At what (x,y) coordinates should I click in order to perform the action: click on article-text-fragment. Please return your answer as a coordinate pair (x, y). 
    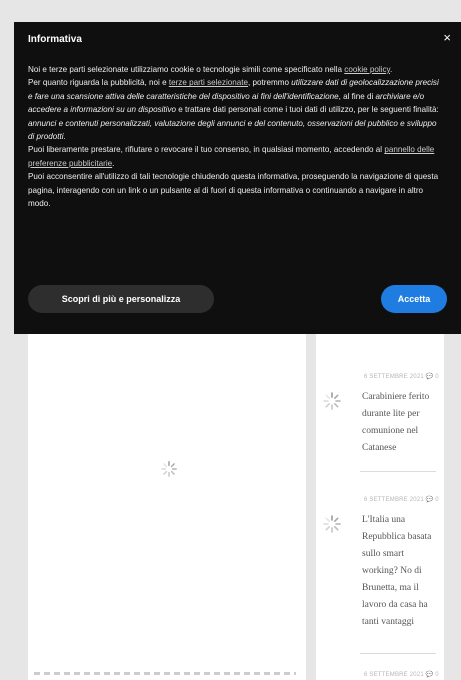
    Looking at the image, I should click on (165, 673).